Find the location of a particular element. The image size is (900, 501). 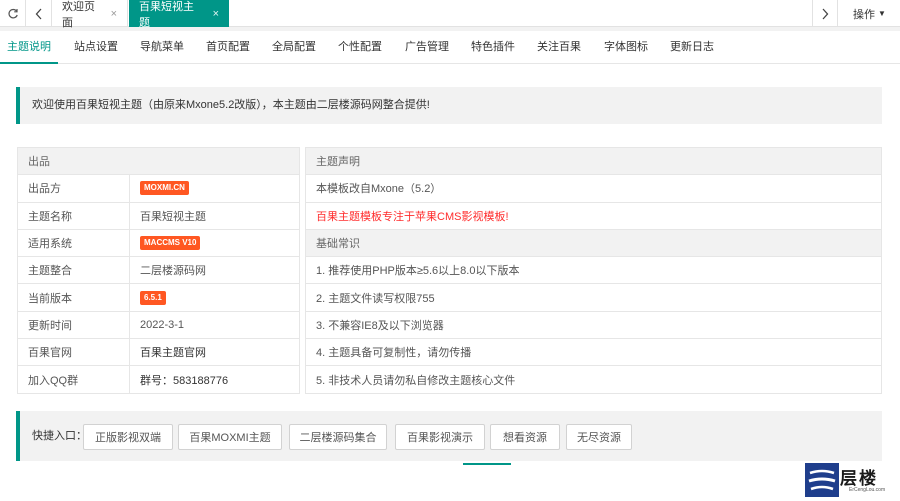

row-label: 百果官网 is located at coordinates (73, 352).